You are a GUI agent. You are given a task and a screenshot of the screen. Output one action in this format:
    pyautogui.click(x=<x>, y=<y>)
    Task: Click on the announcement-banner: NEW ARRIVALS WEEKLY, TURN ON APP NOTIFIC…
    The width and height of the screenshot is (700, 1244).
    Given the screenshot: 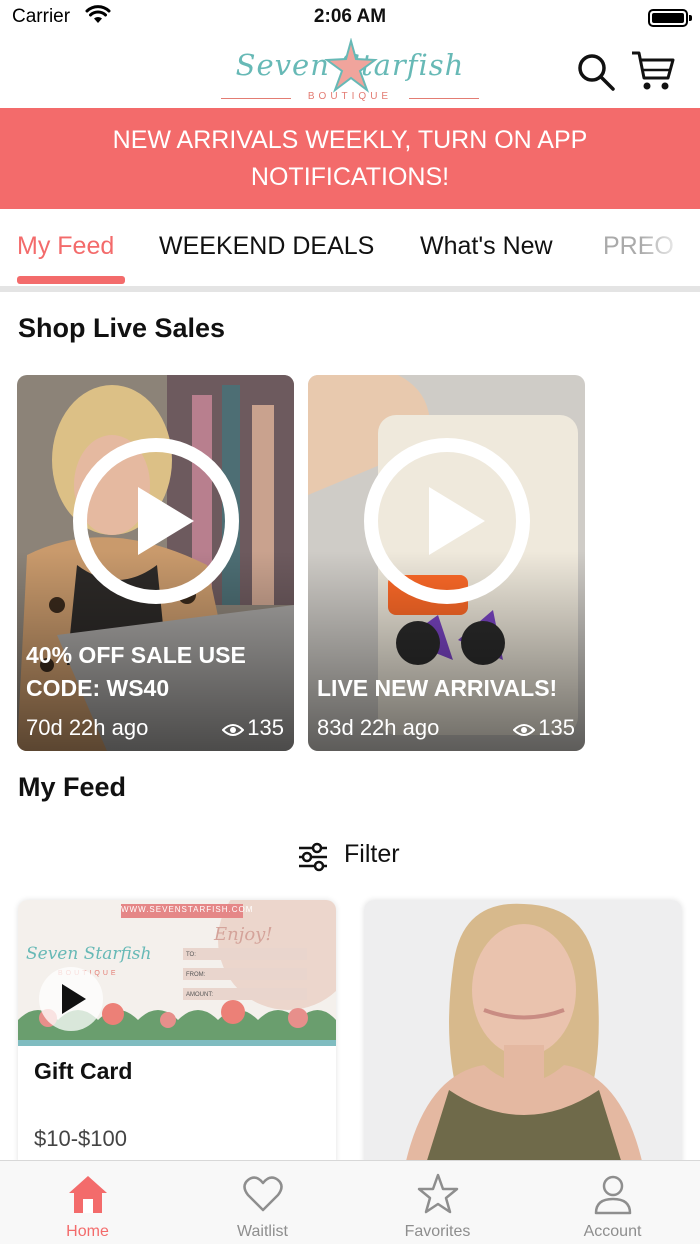 What is the action you would take?
    pyautogui.click(x=350, y=158)
    